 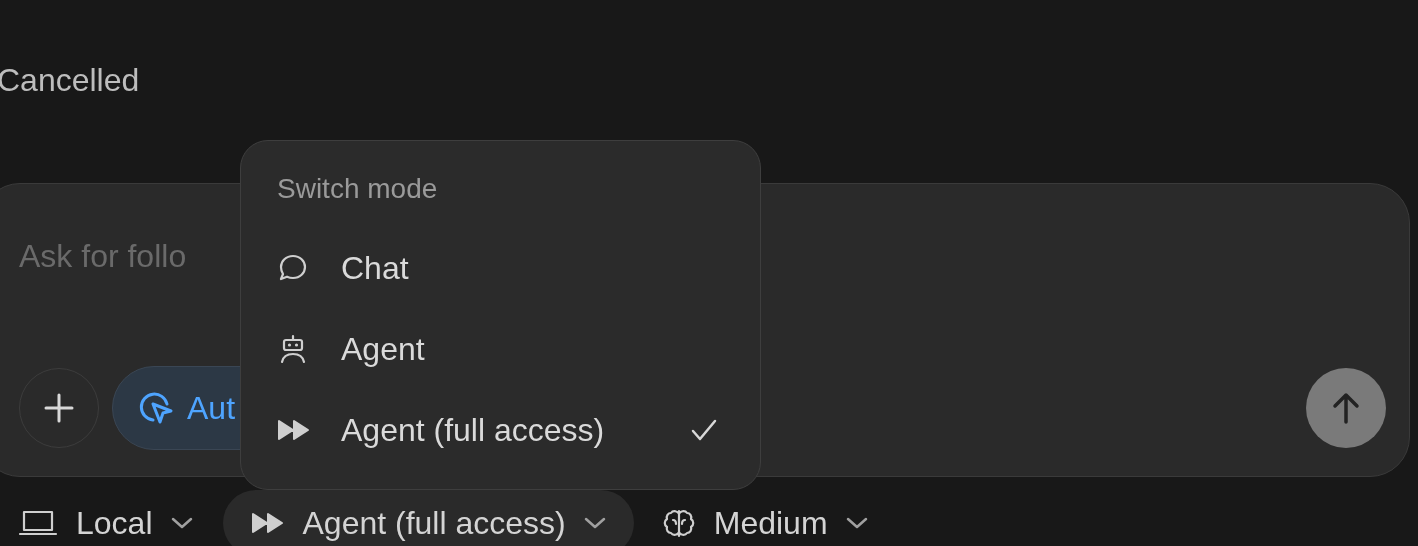 What do you see at coordinates (139, 256) in the screenshot?
I see `prompt-input: Ask for follo` at bounding box center [139, 256].